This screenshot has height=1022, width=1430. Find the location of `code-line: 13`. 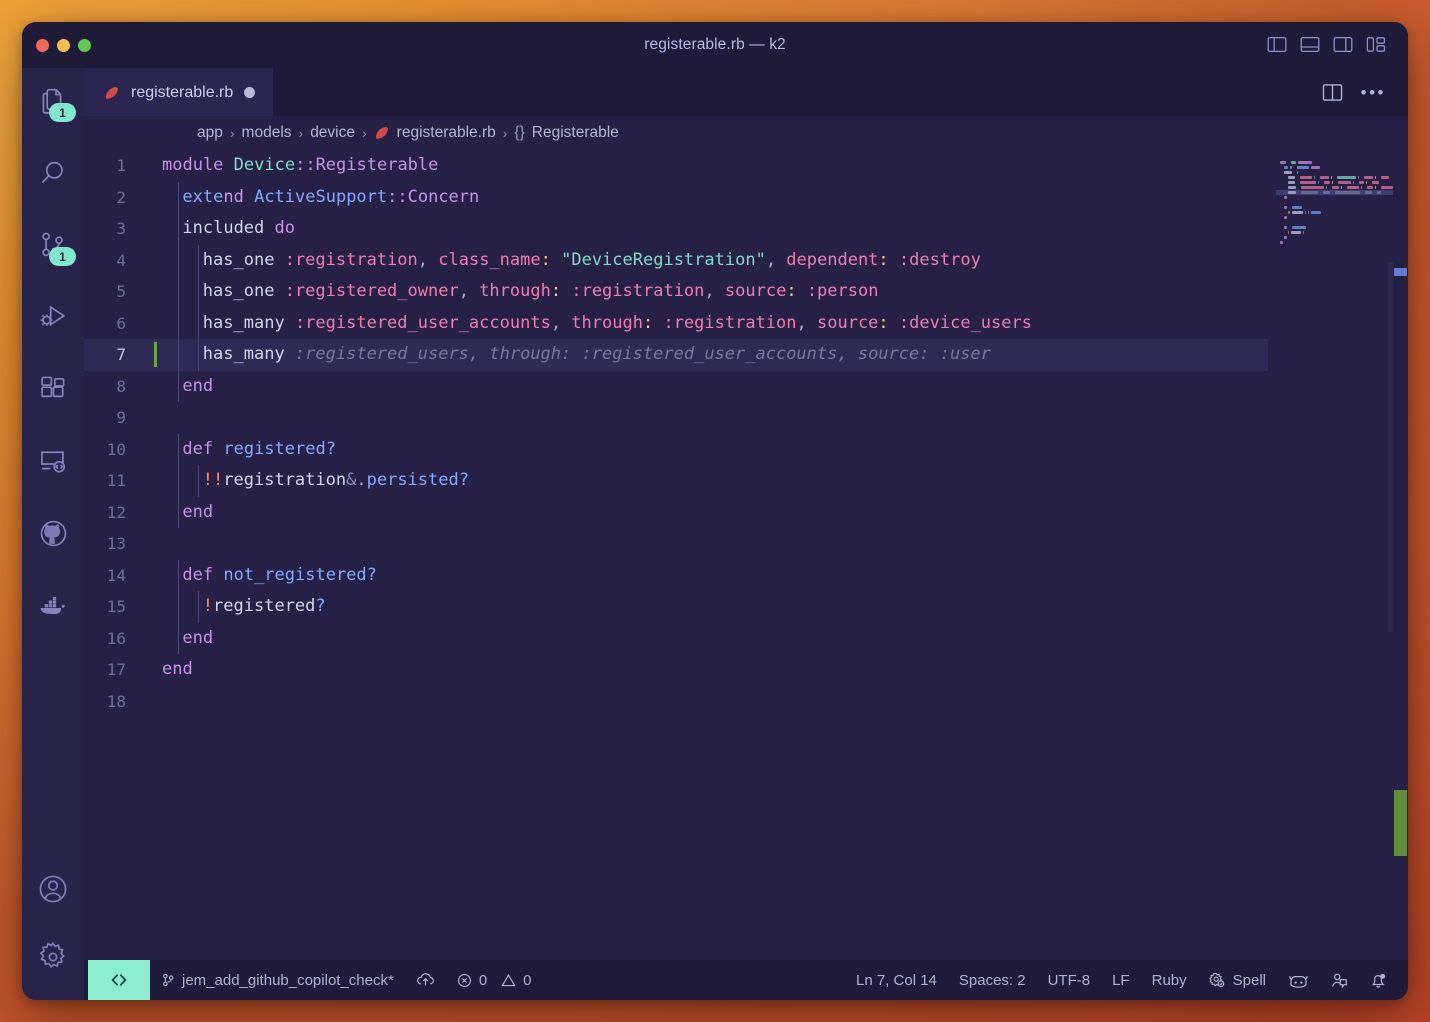

code-line: 13 is located at coordinates (676, 544).